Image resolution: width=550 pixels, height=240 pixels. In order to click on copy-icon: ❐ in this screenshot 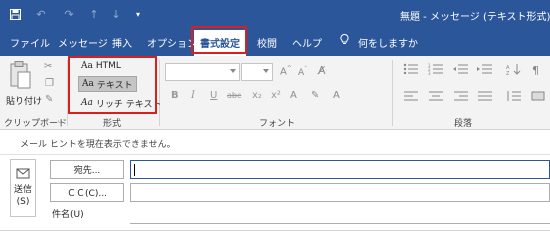, I will do `click(49, 83)`.